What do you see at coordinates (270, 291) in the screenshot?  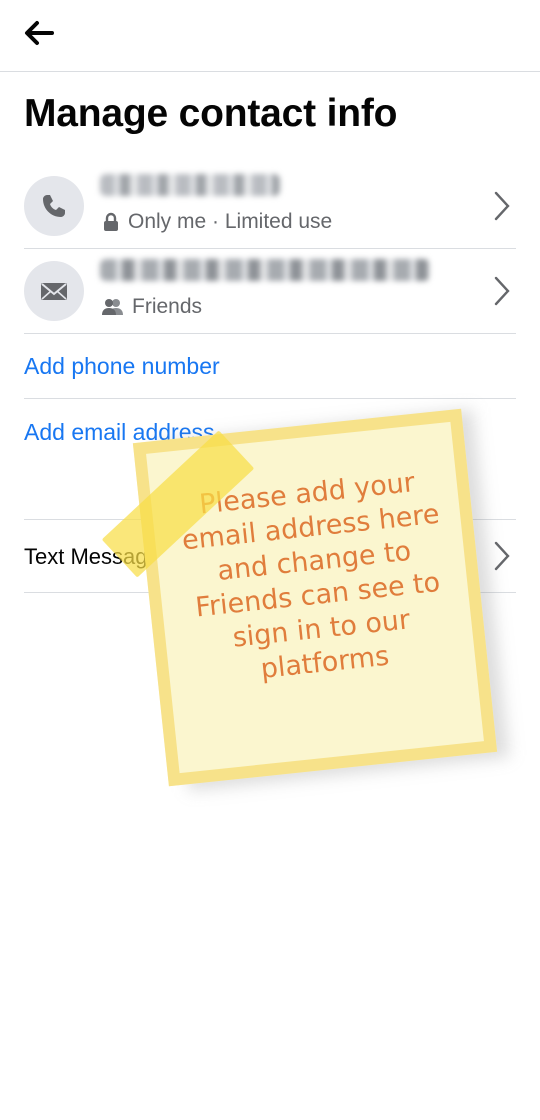 I see `contact-row-email: Friends` at bounding box center [270, 291].